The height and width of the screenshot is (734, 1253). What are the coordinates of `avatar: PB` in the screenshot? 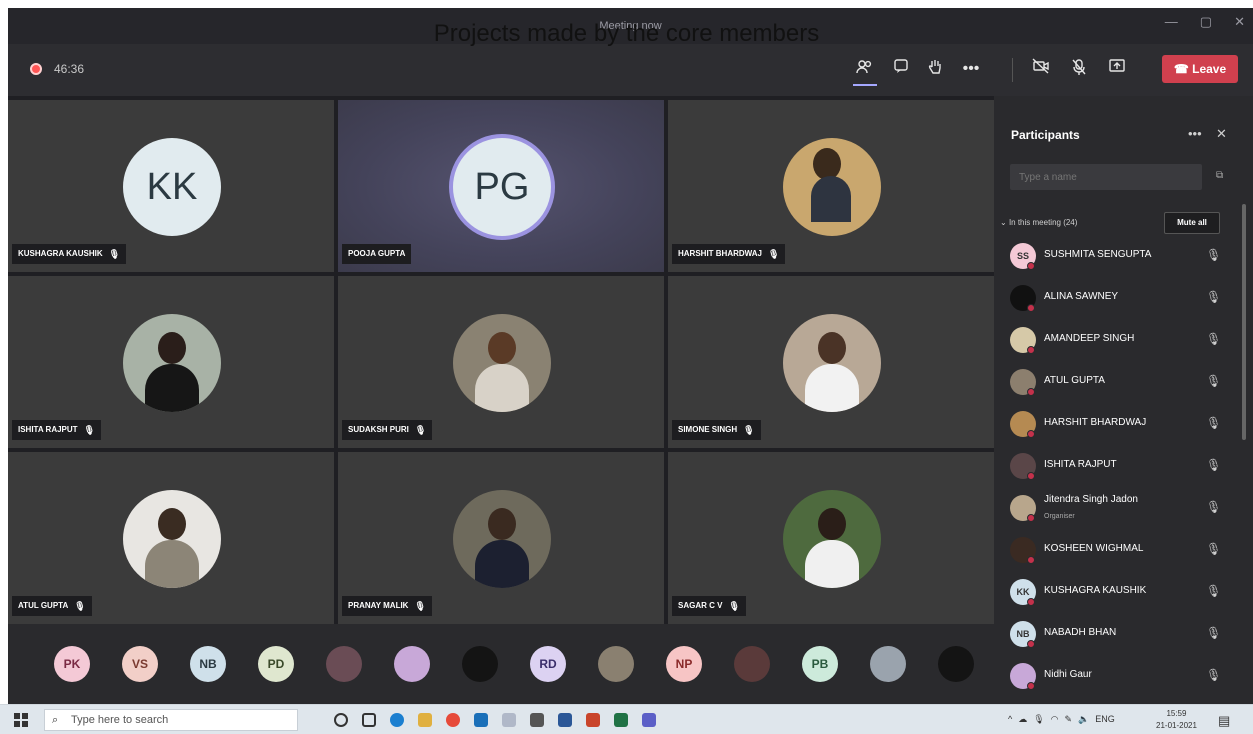 It's located at (820, 664).